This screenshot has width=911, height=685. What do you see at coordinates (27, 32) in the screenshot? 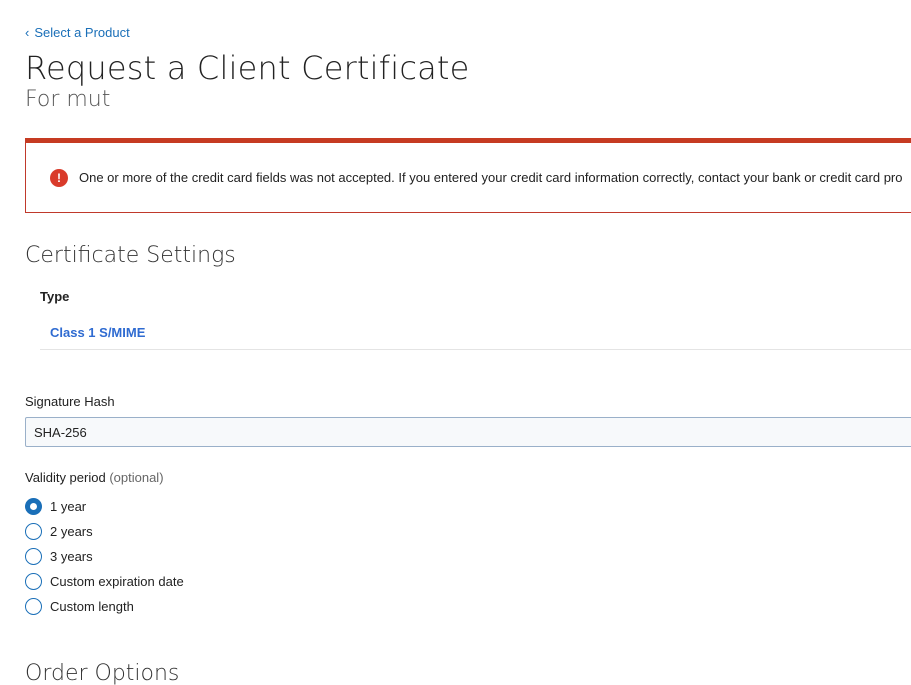
I see `chevron-left-icon: ‹` at bounding box center [27, 32].